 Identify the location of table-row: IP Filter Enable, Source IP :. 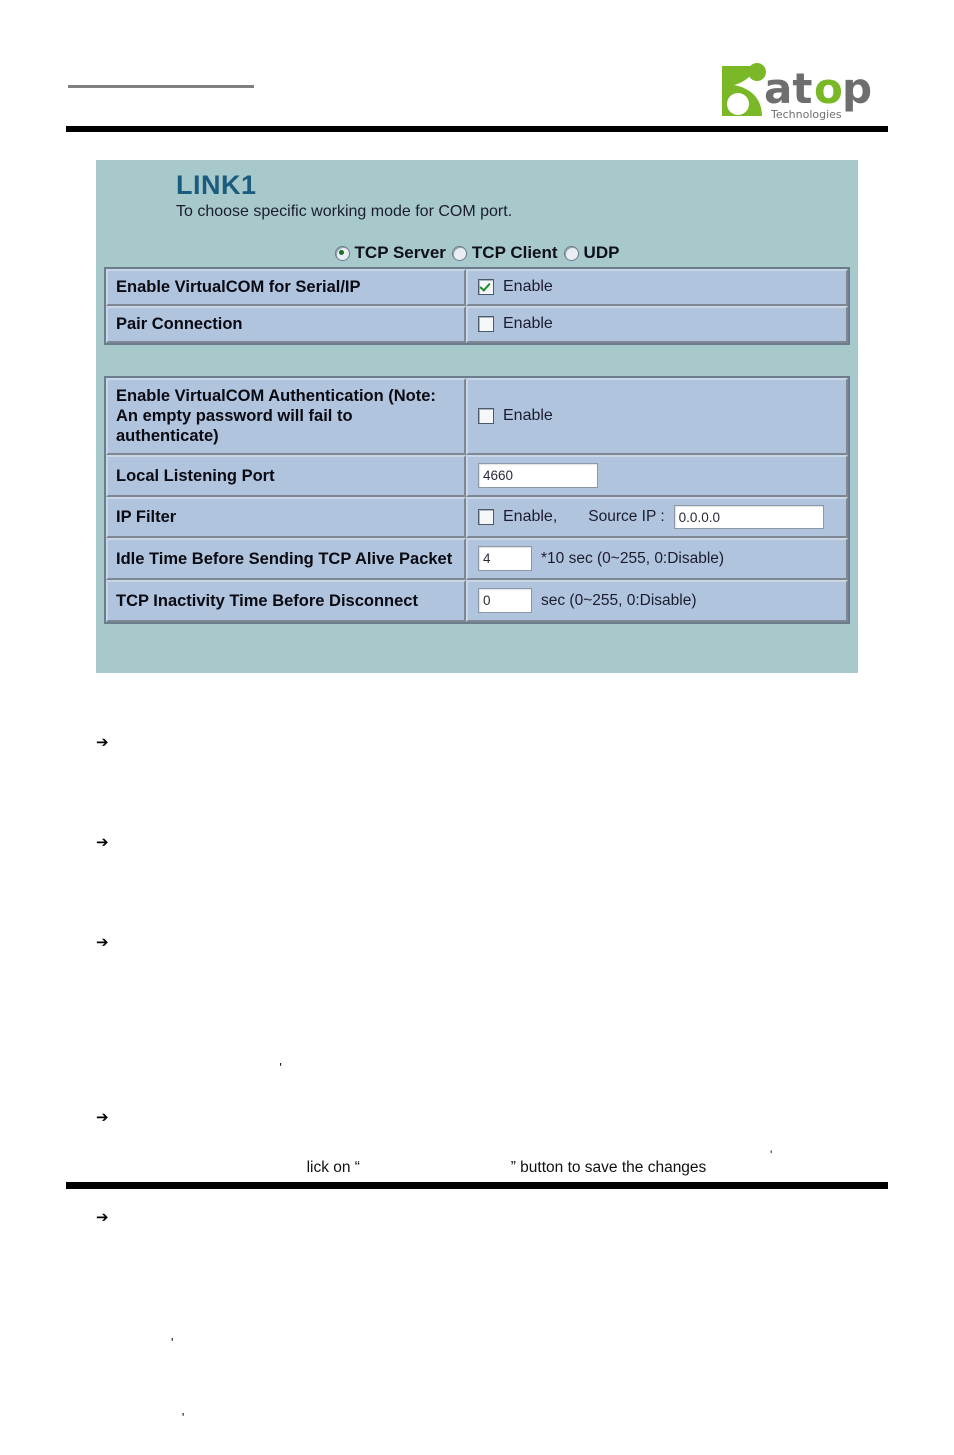
(477, 518).